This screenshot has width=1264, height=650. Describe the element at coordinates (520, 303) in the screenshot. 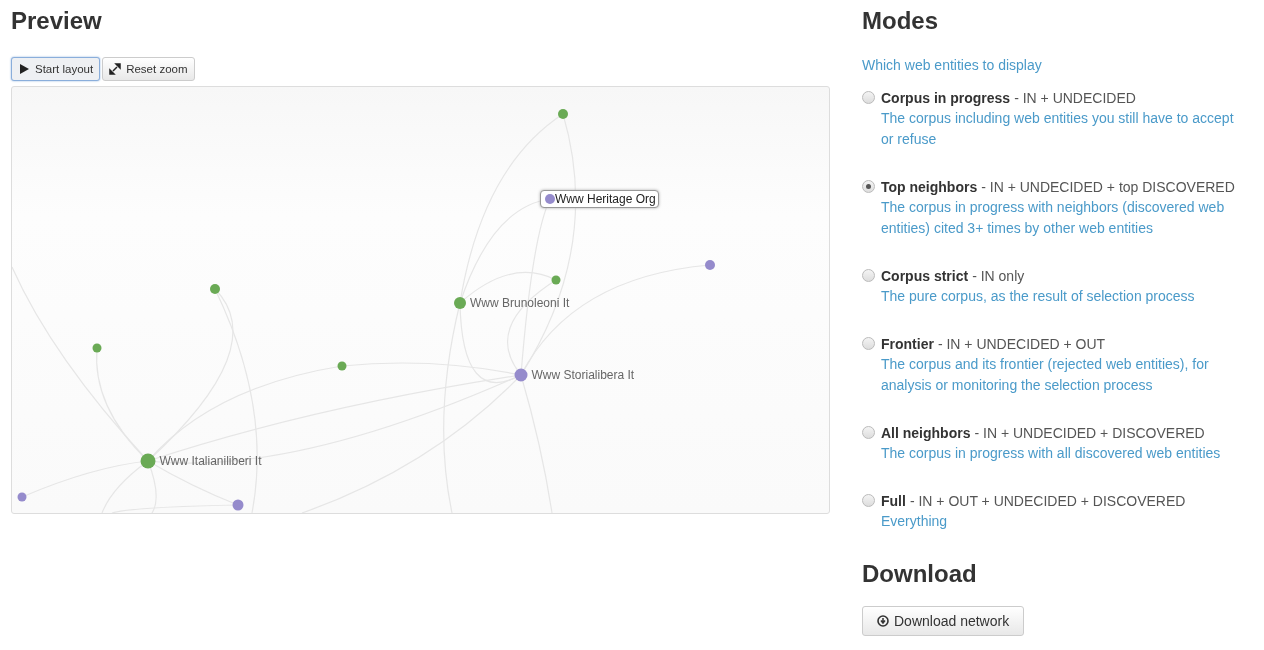

I see `node-label: Www Brunoleoni It` at that location.